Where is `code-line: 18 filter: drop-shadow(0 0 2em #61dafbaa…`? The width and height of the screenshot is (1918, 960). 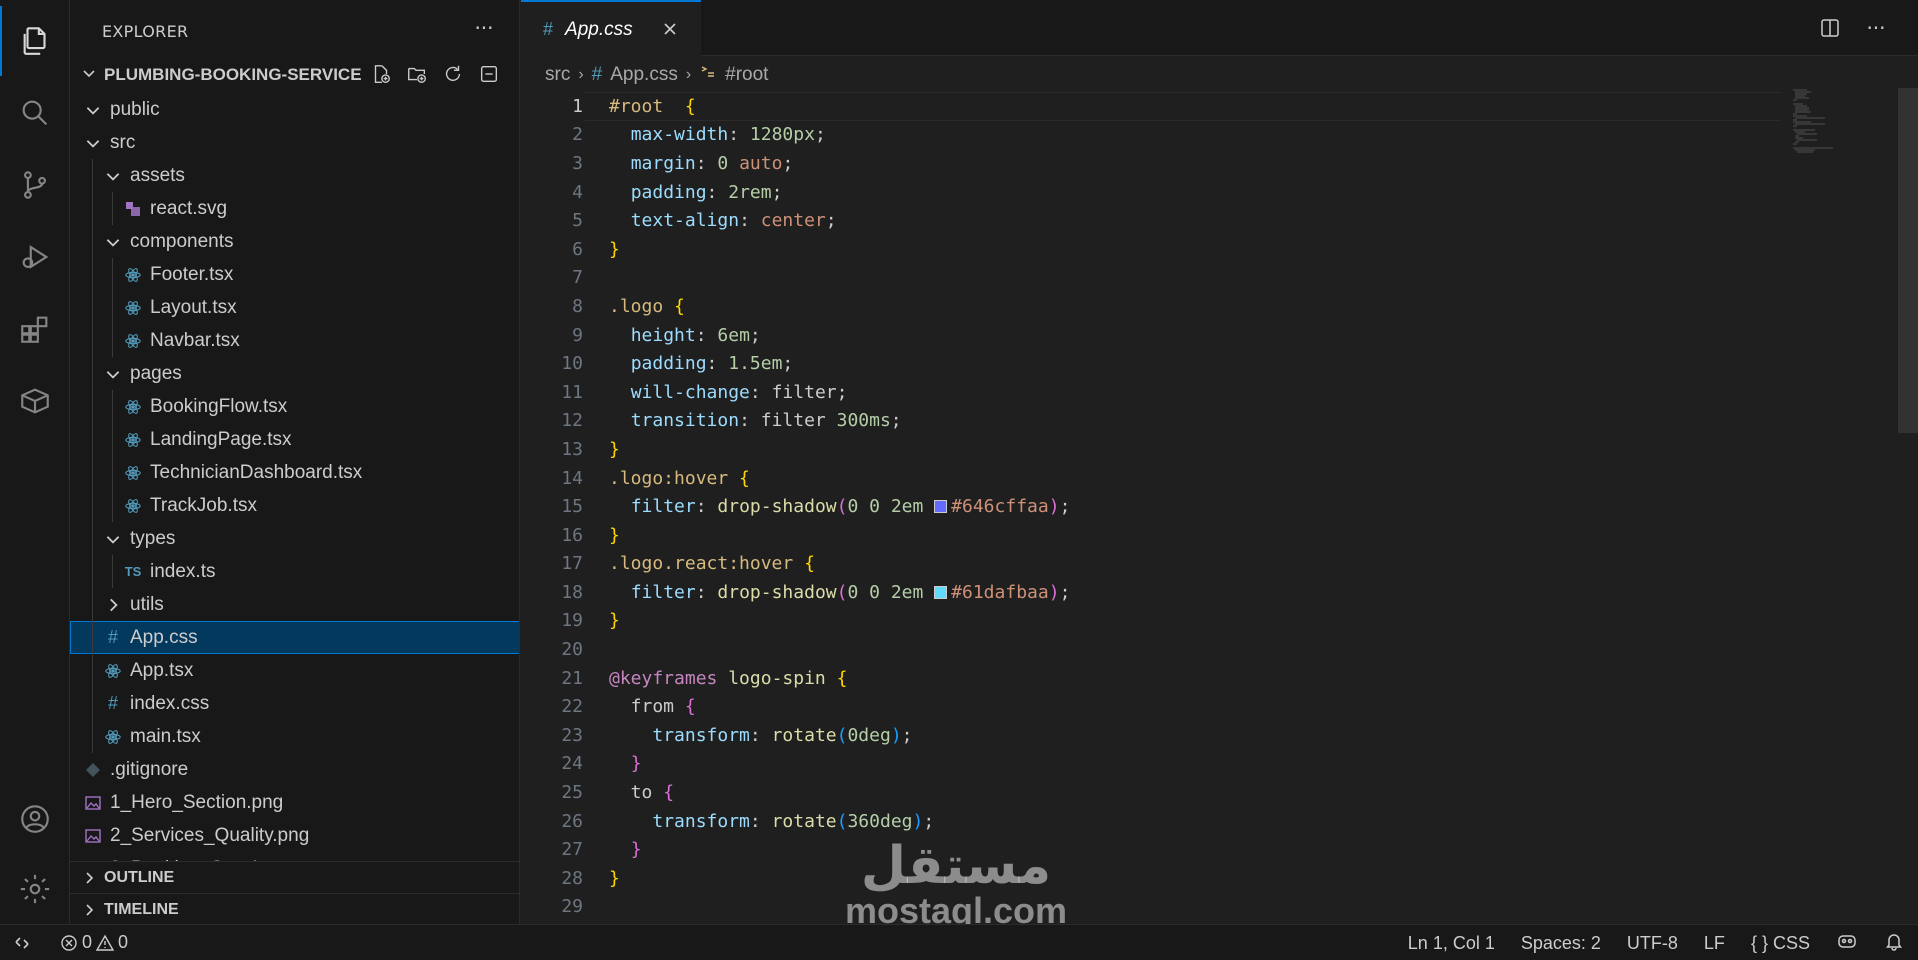
code-line: 18 filter: drop-shadow(0 0 2em #61dafbaa… is located at coordinates (1151, 592).